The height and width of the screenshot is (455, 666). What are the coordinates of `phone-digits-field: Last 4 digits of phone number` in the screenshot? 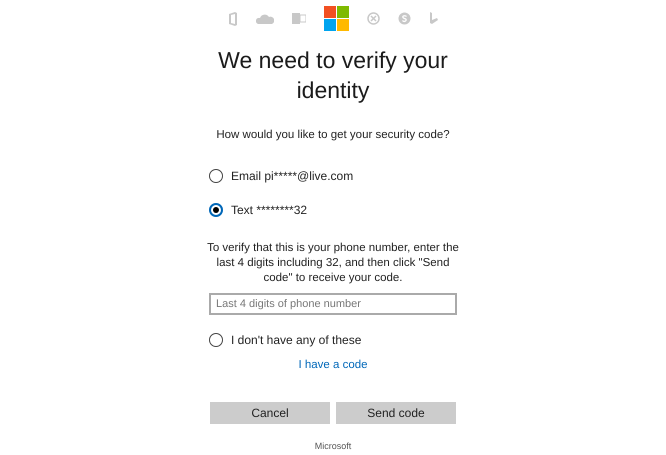 It's located at (333, 304).